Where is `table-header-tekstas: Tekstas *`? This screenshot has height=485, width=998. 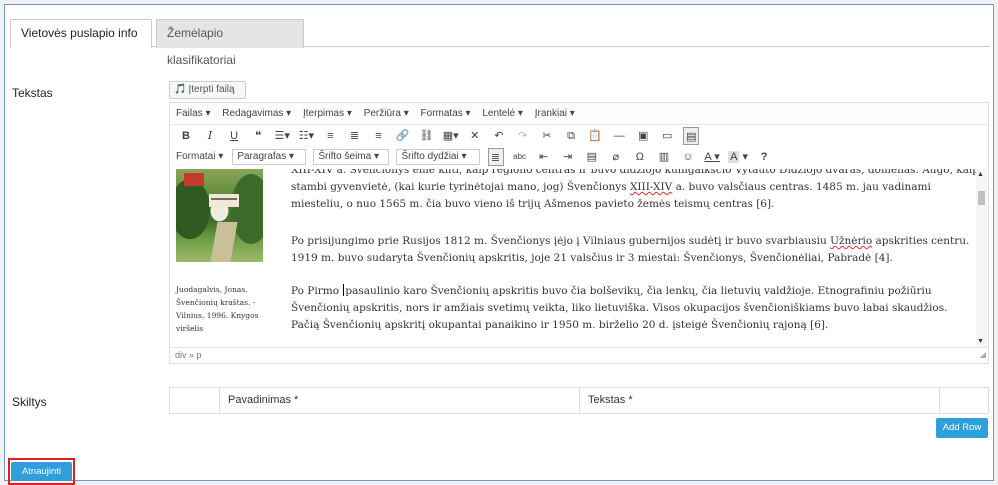 table-header-tekstas: Tekstas * is located at coordinates (760, 400).